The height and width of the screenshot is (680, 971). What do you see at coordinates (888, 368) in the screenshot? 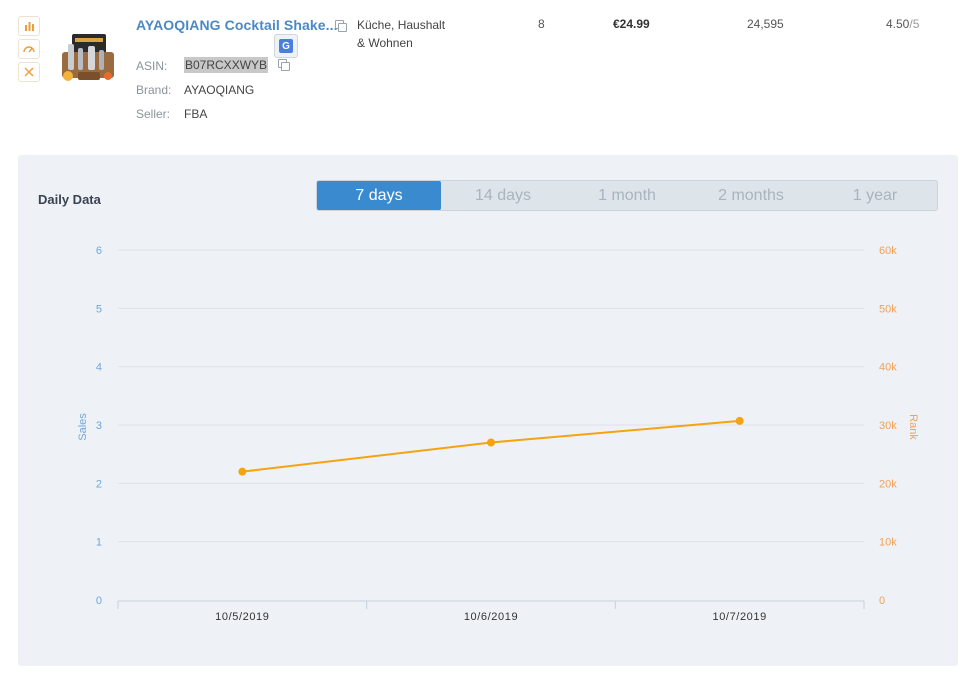
I see `y-right-tick-label: 40k` at bounding box center [888, 368].